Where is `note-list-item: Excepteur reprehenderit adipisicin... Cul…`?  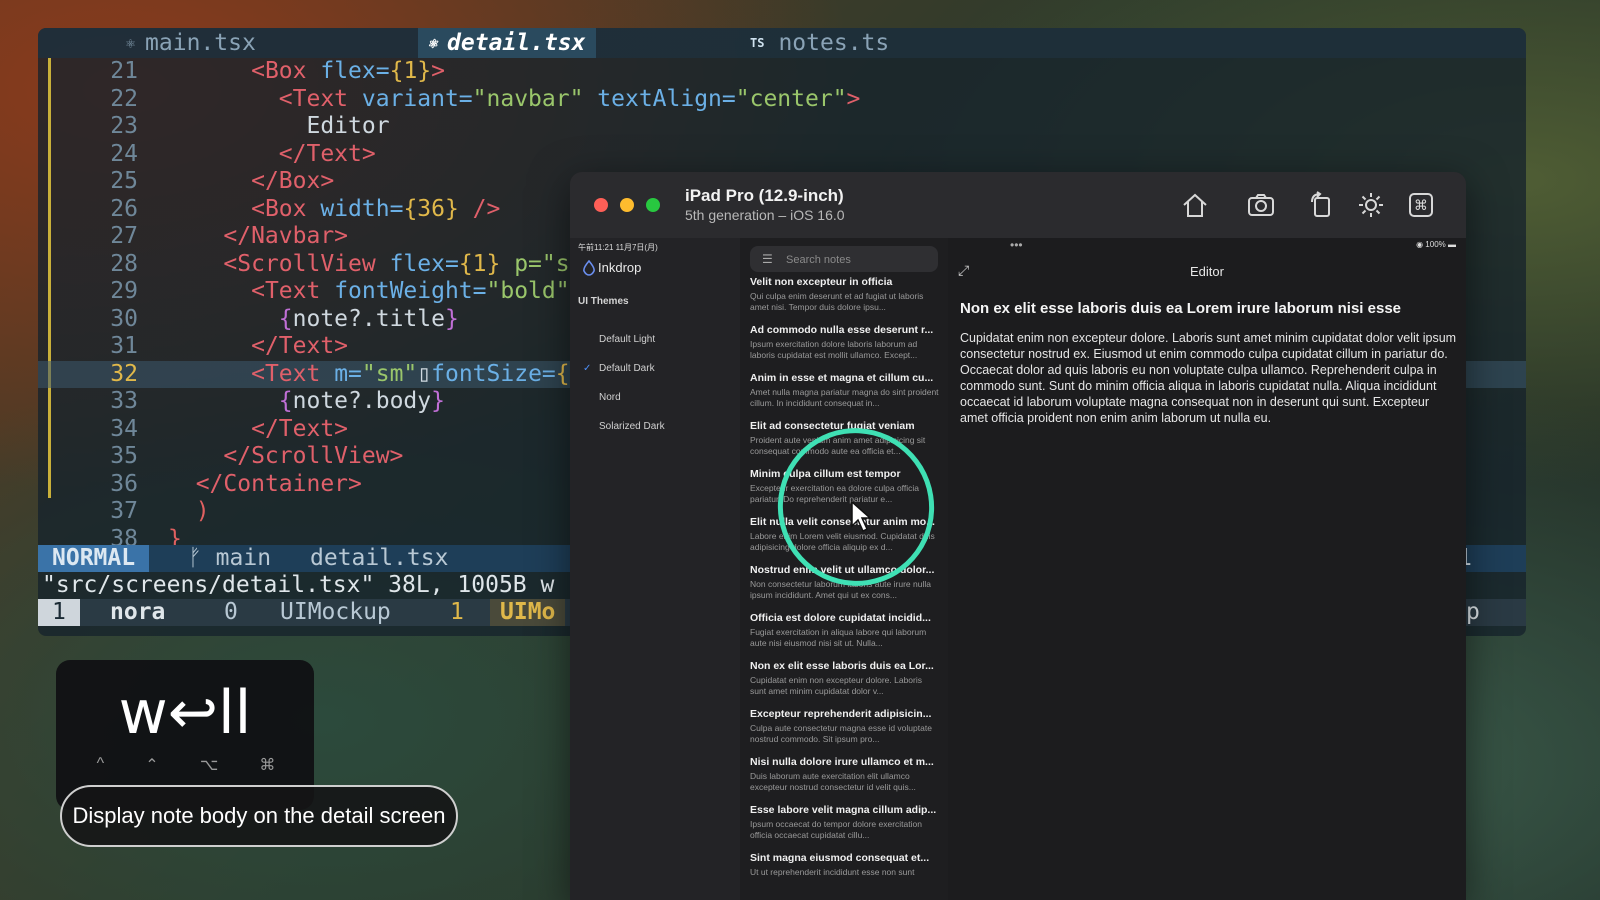
note-list-item: Excepteur reprehenderit adipisicin... Cul… is located at coordinates (845, 726).